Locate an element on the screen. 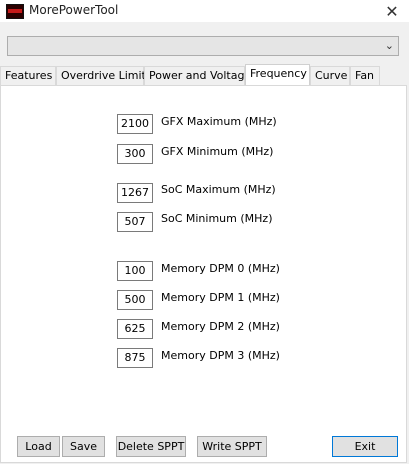 Image resolution: width=409 pixels, height=464 pixels. gfx-maximum-input: 2100 is located at coordinates (135, 124).